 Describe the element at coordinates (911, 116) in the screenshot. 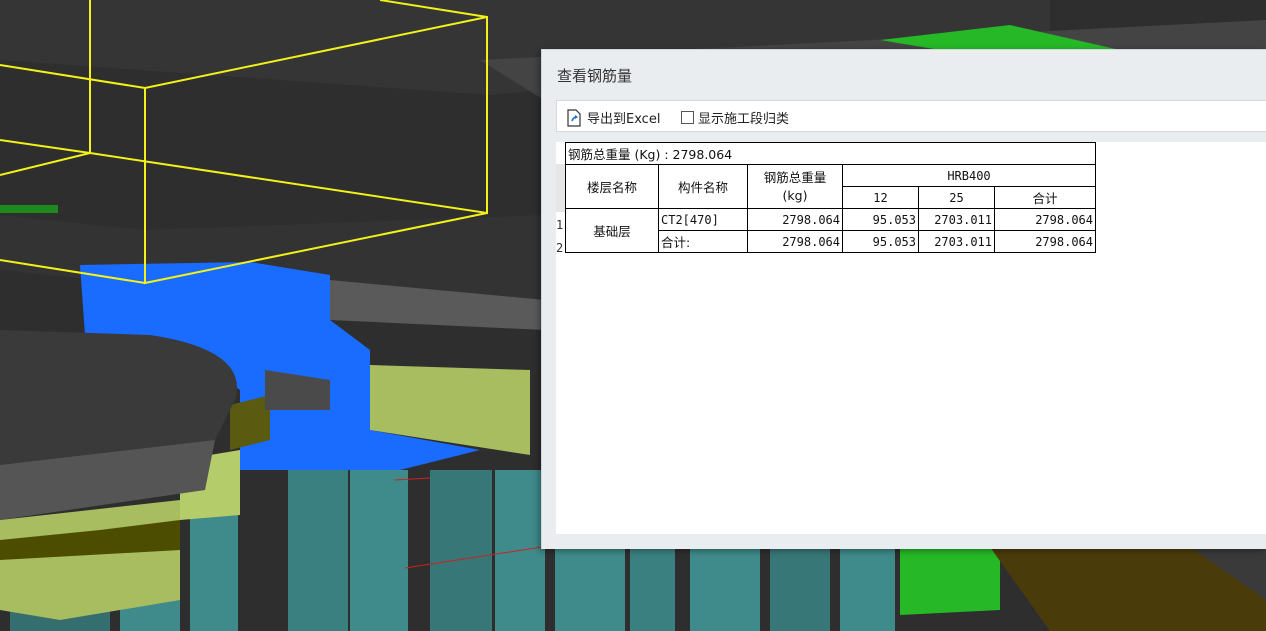

I see `dialog-toolbar: 导出到Excel 显示施工段归类` at that location.